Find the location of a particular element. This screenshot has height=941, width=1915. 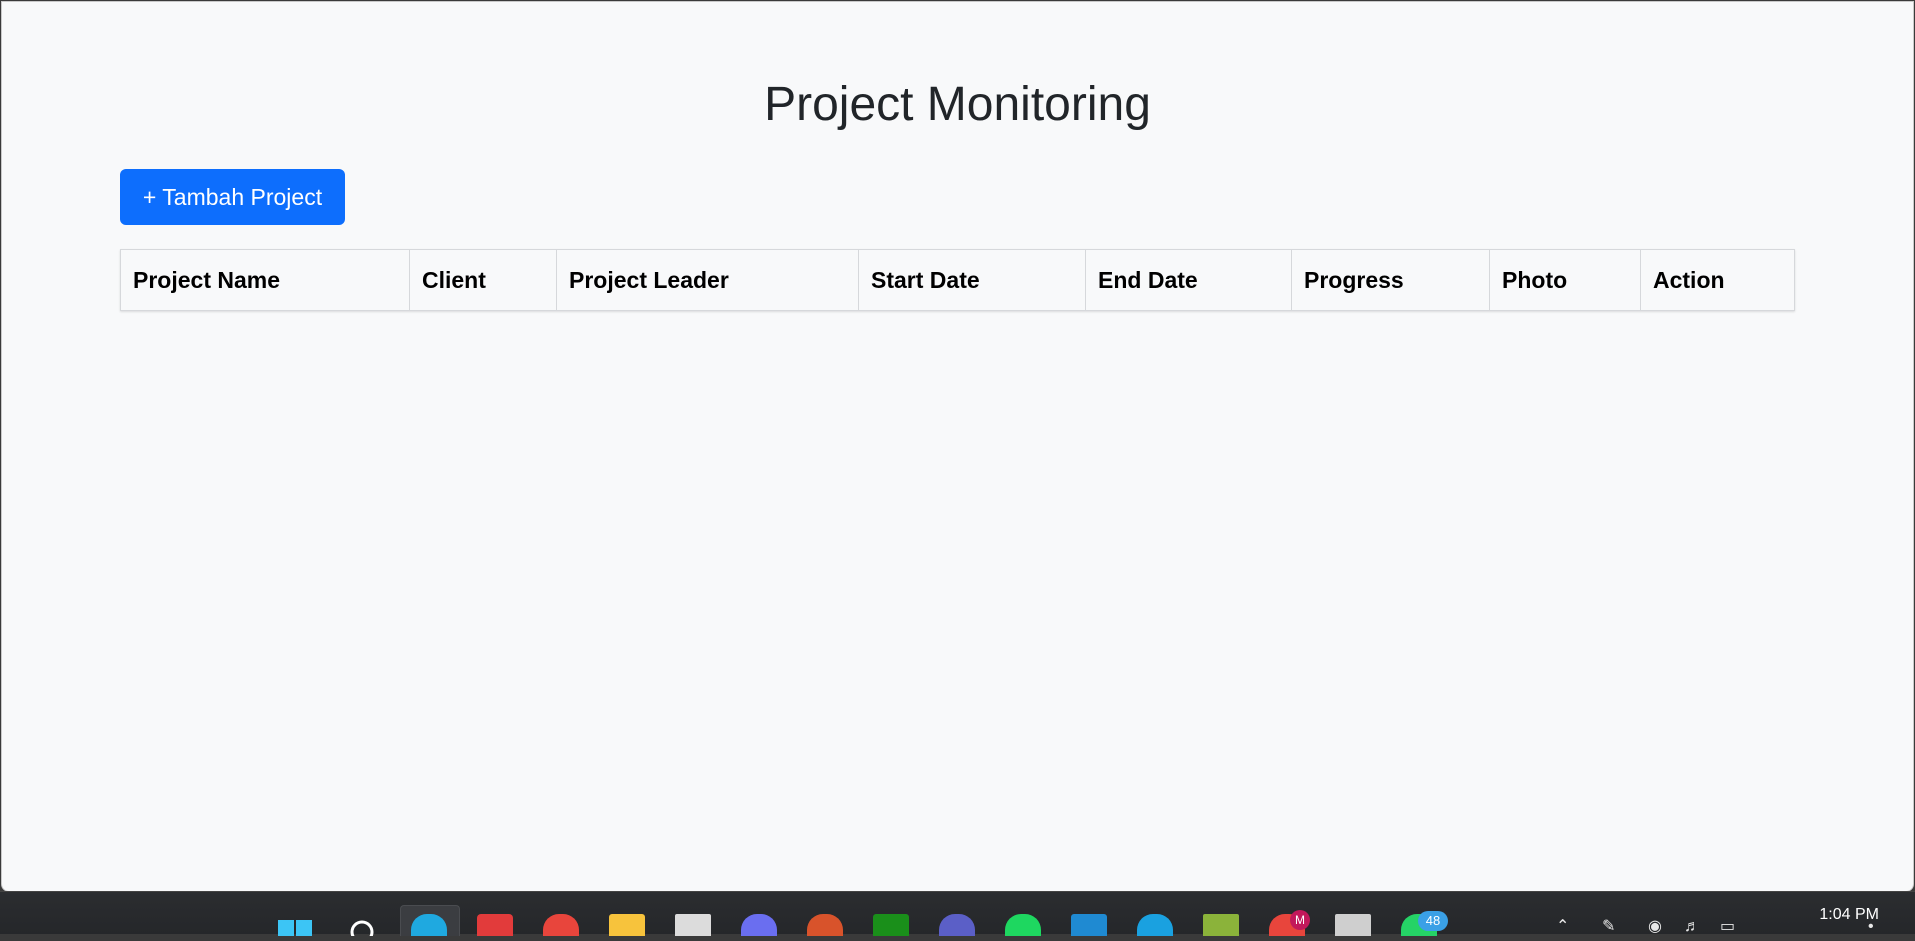

profile-badge: M is located at coordinates (1300, 920).